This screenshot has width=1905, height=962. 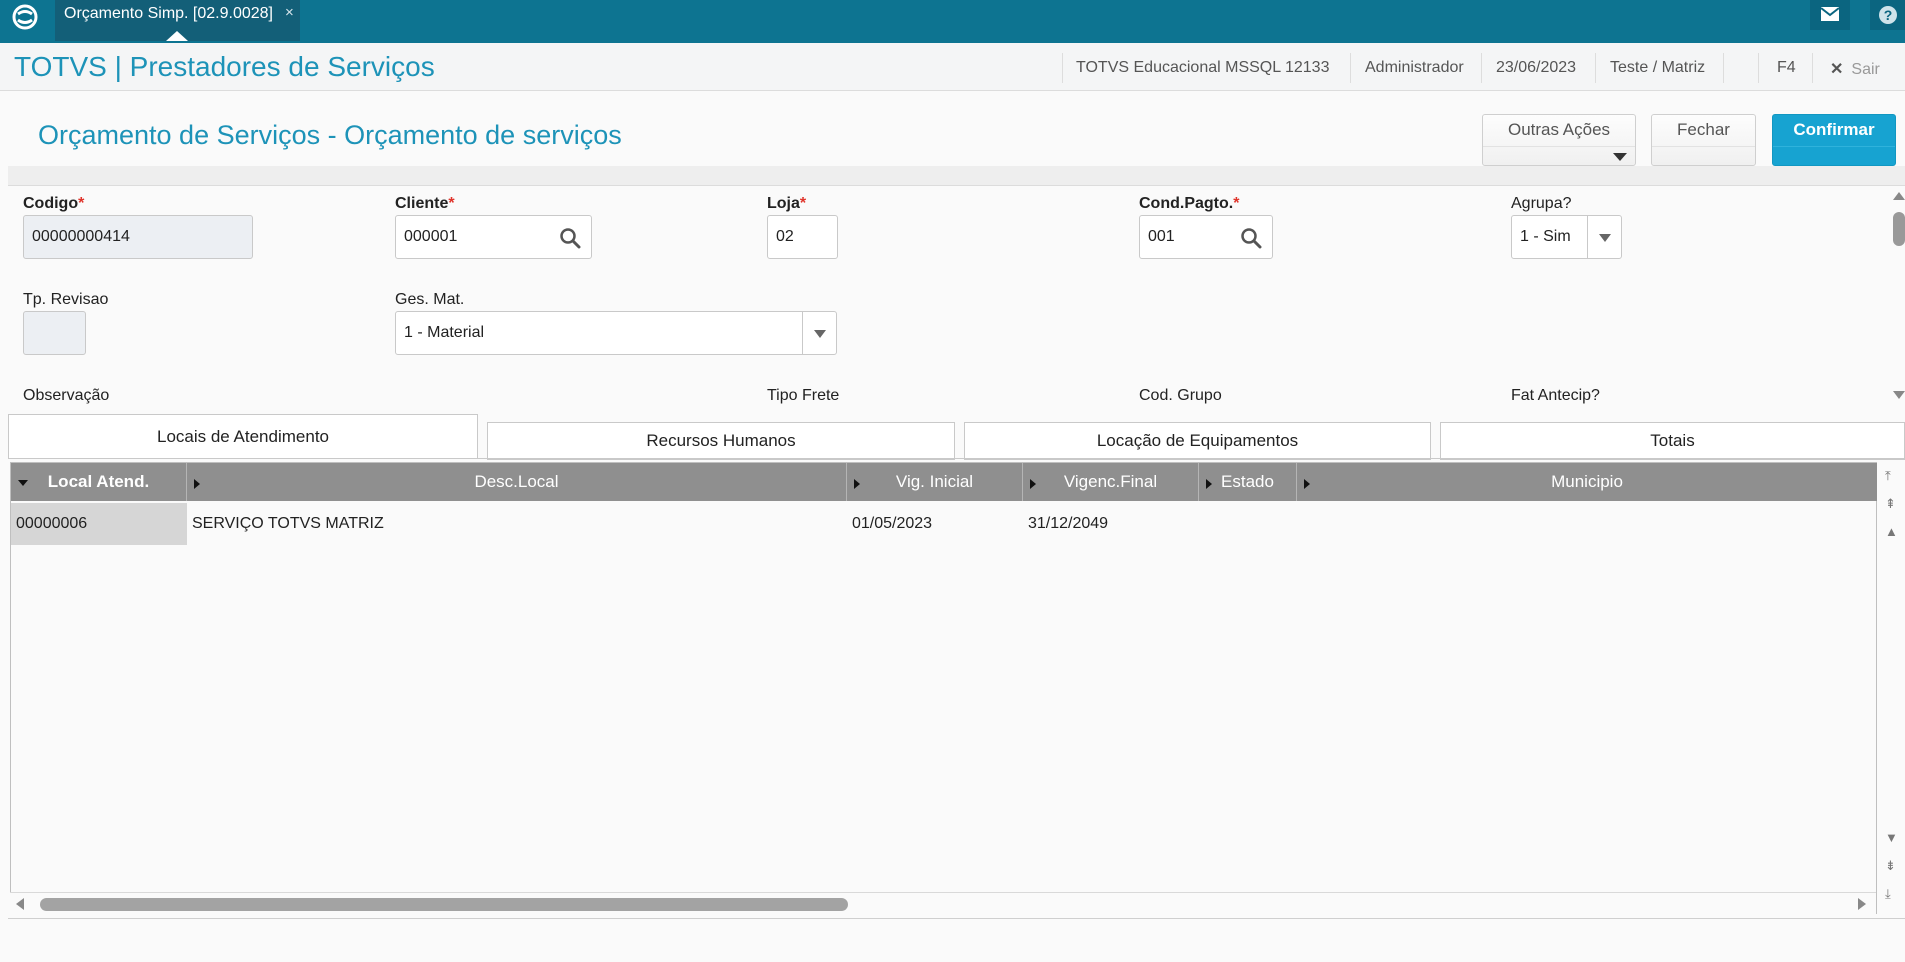 I want to click on tab-recursos-humanos: Recursos Humanos, so click(x=721, y=441).